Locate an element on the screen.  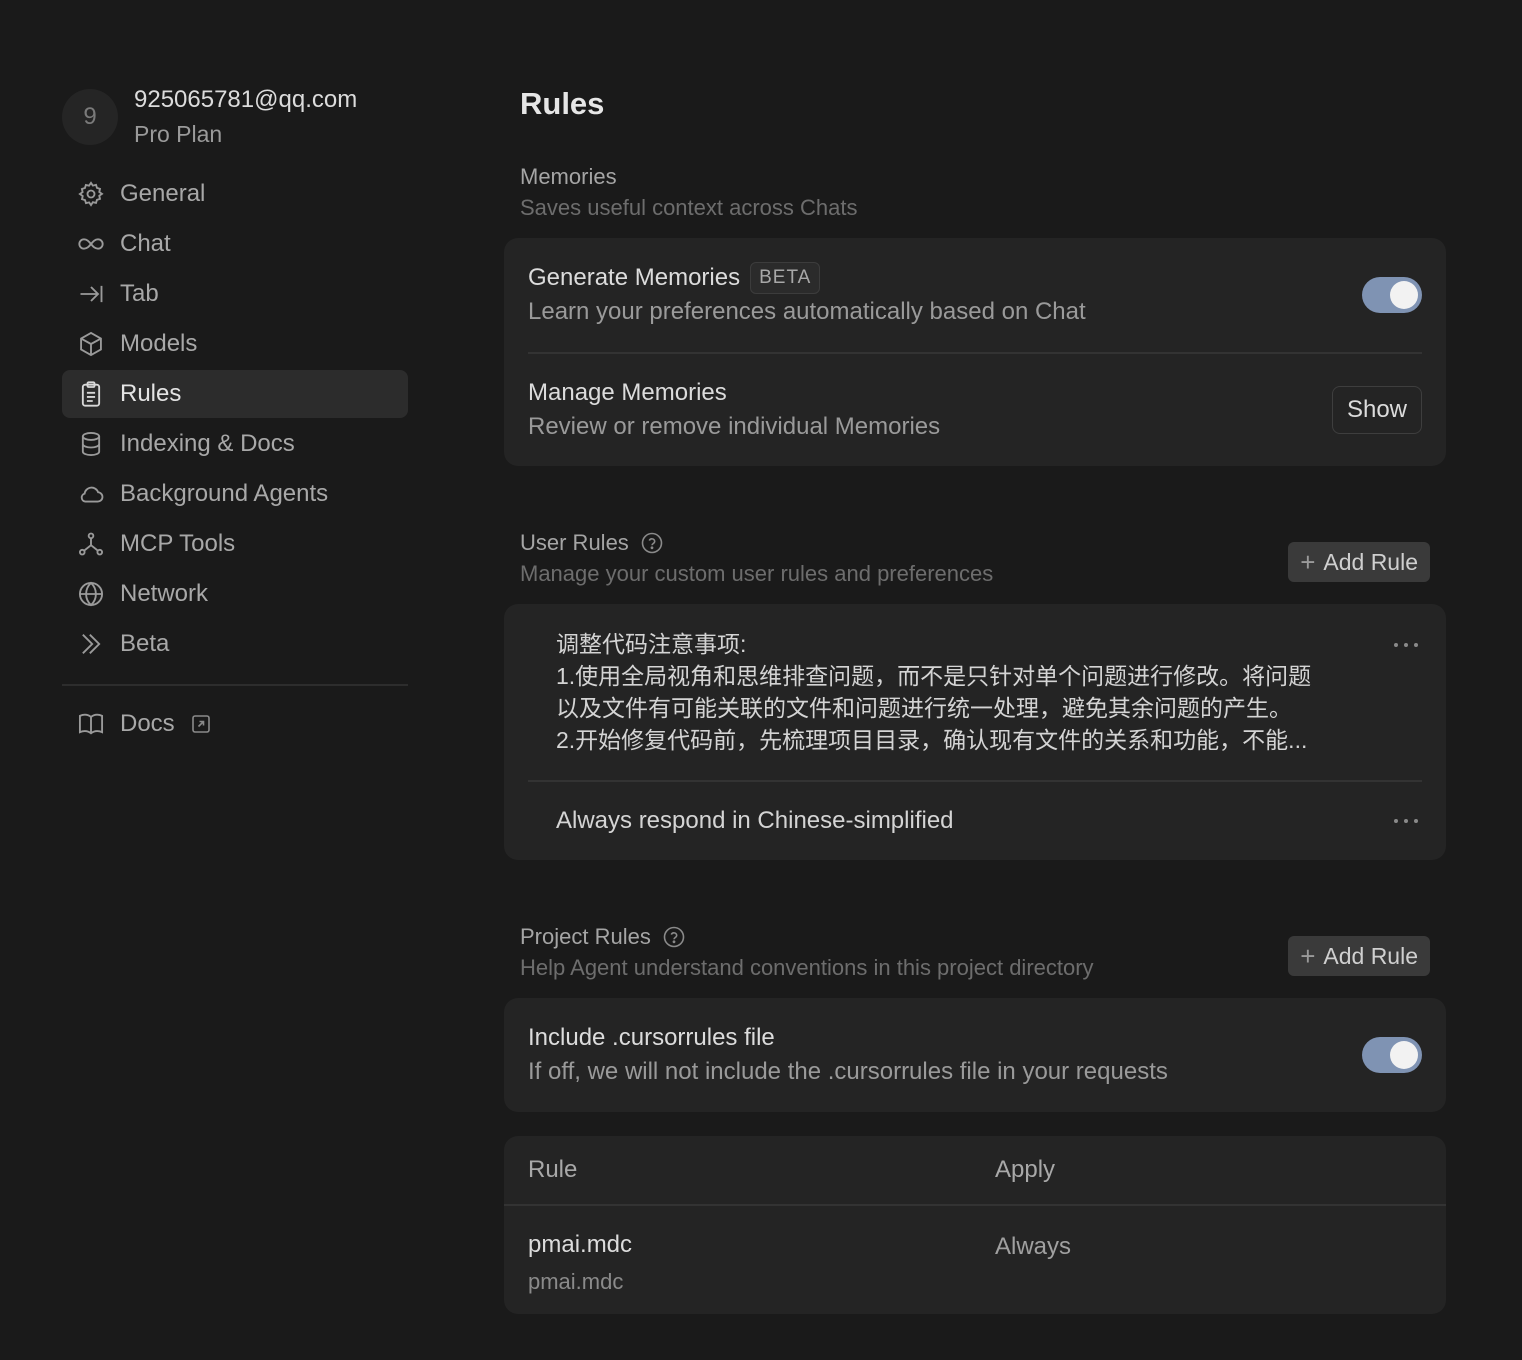
sidebar-item-background-agents: Background Agents is located at coordinates (235, 494).